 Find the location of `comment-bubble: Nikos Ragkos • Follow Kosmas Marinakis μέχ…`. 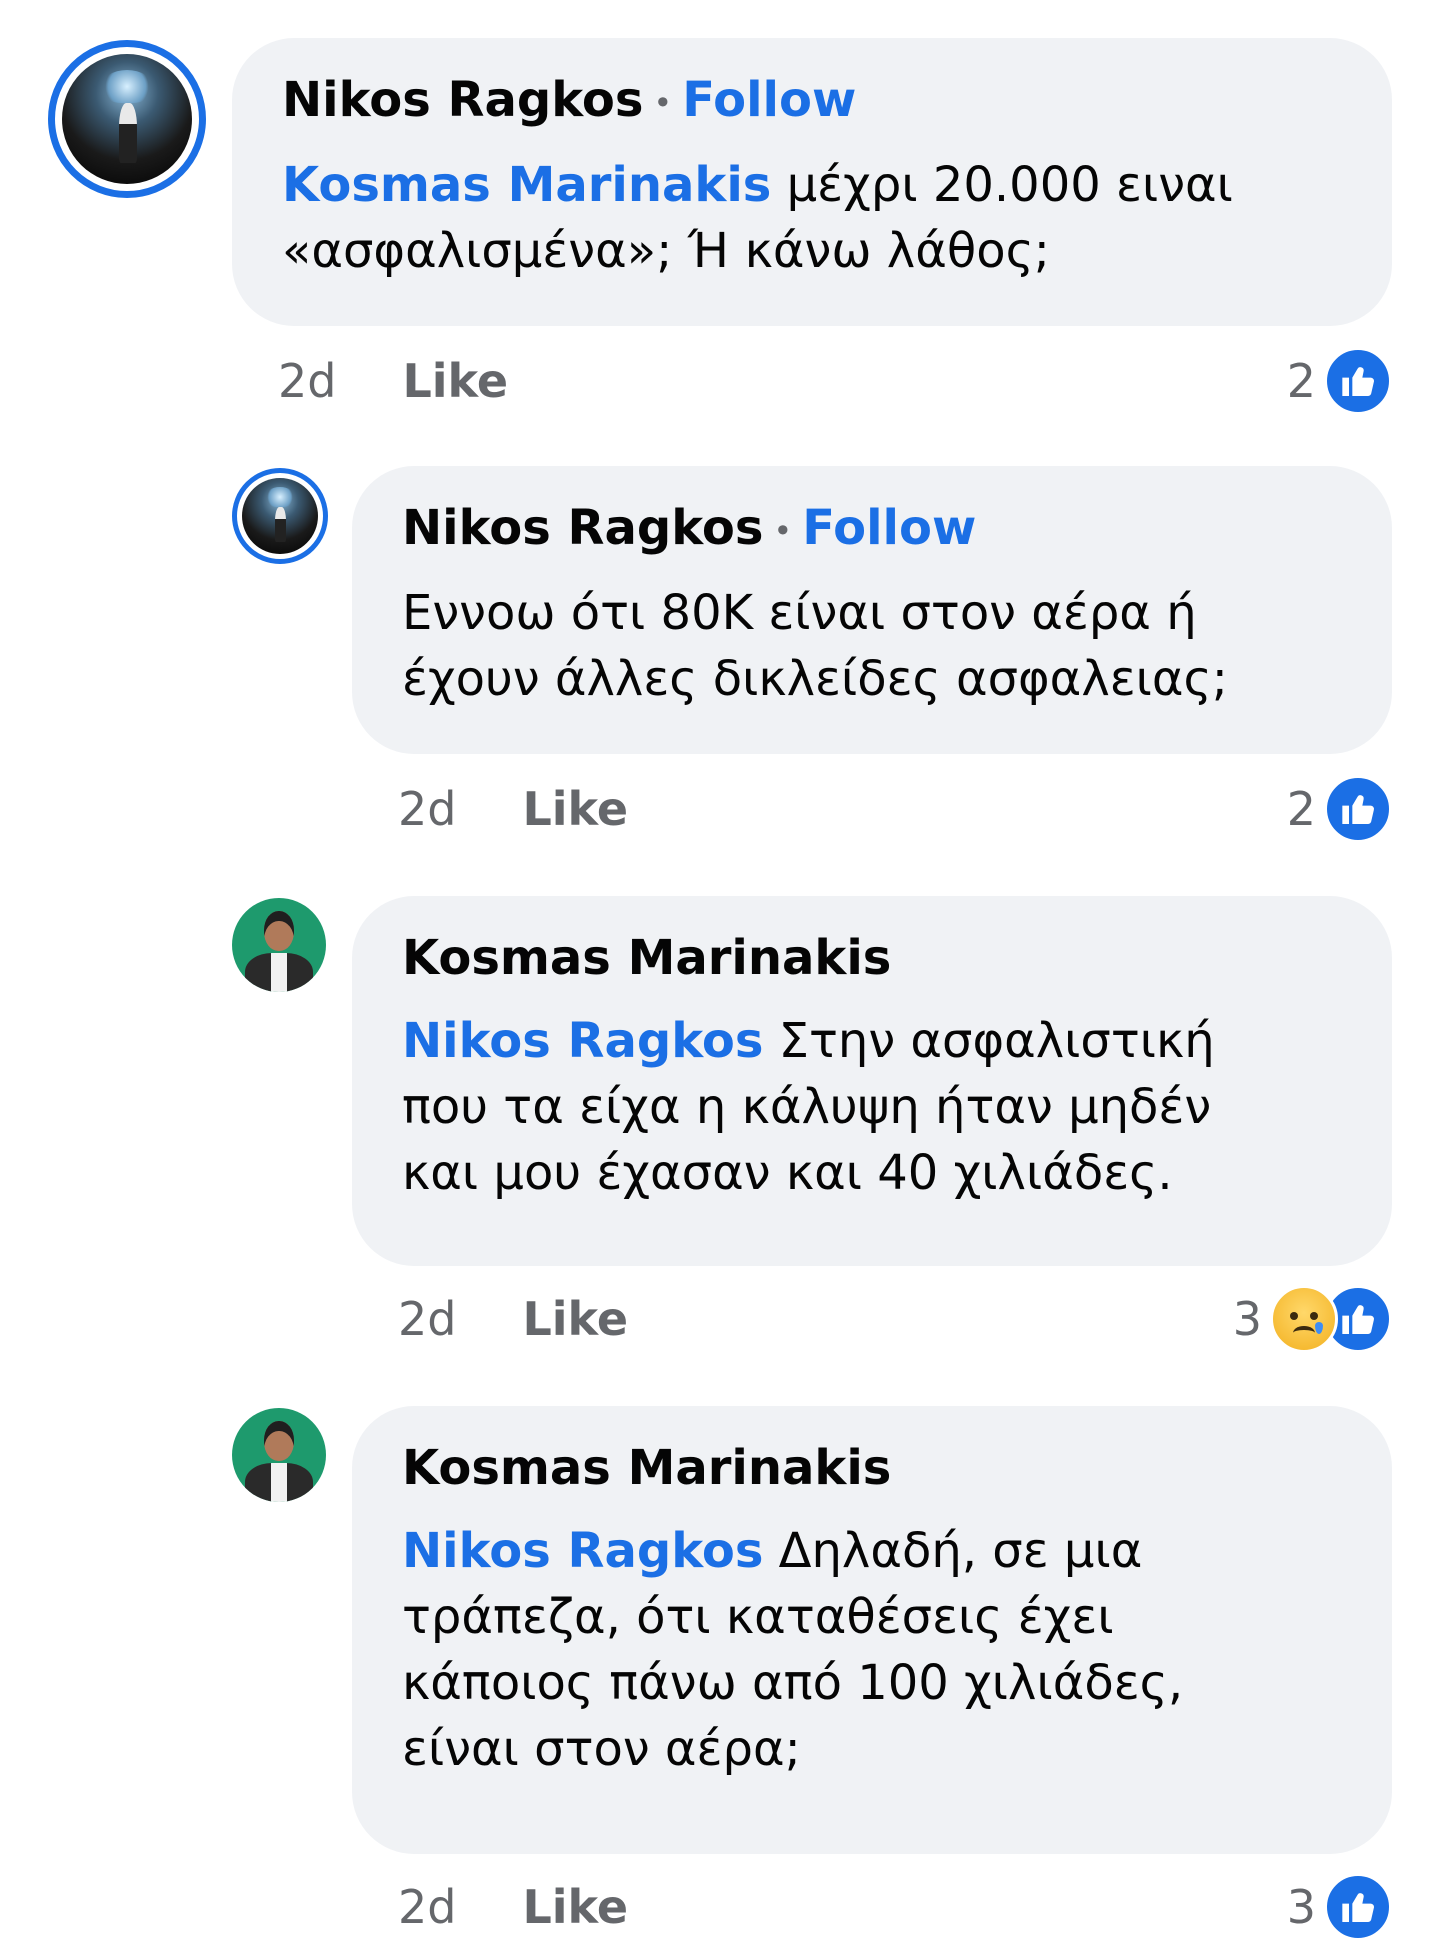

comment-bubble: Nikos Ragkos • Follow Kosmas Marinakis μέχ… is located at coordinates (812, 182).